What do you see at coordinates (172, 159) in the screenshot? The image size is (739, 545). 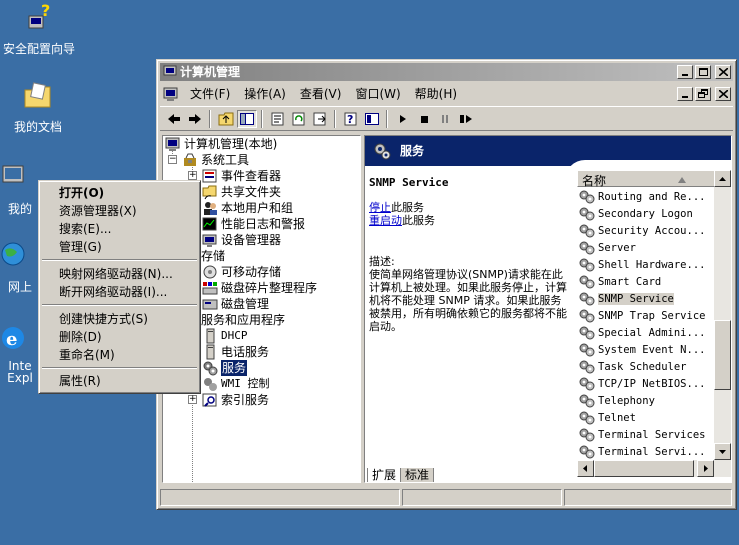 I see `collapse-system-tools: −` at bounding box center [172, 159].